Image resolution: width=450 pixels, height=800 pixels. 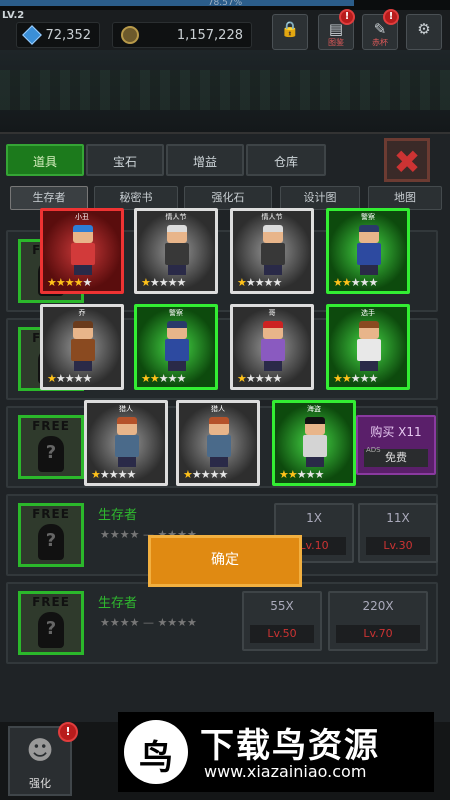 I want to click on buy-ads-button: 购买 X11 ADS 免费, so click(x=396, y=445).